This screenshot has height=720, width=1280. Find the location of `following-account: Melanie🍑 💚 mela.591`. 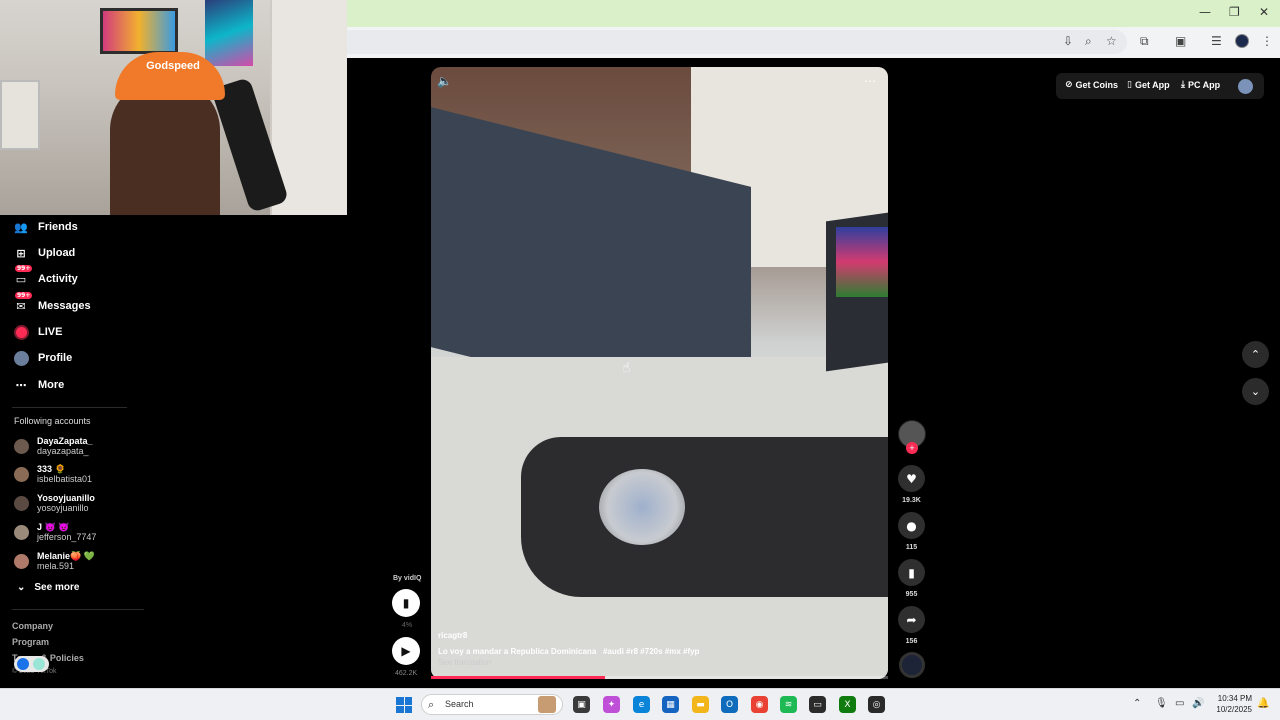

following-account: Melanie🍑 💚 mela.591 is located at coordinates (54, 561).